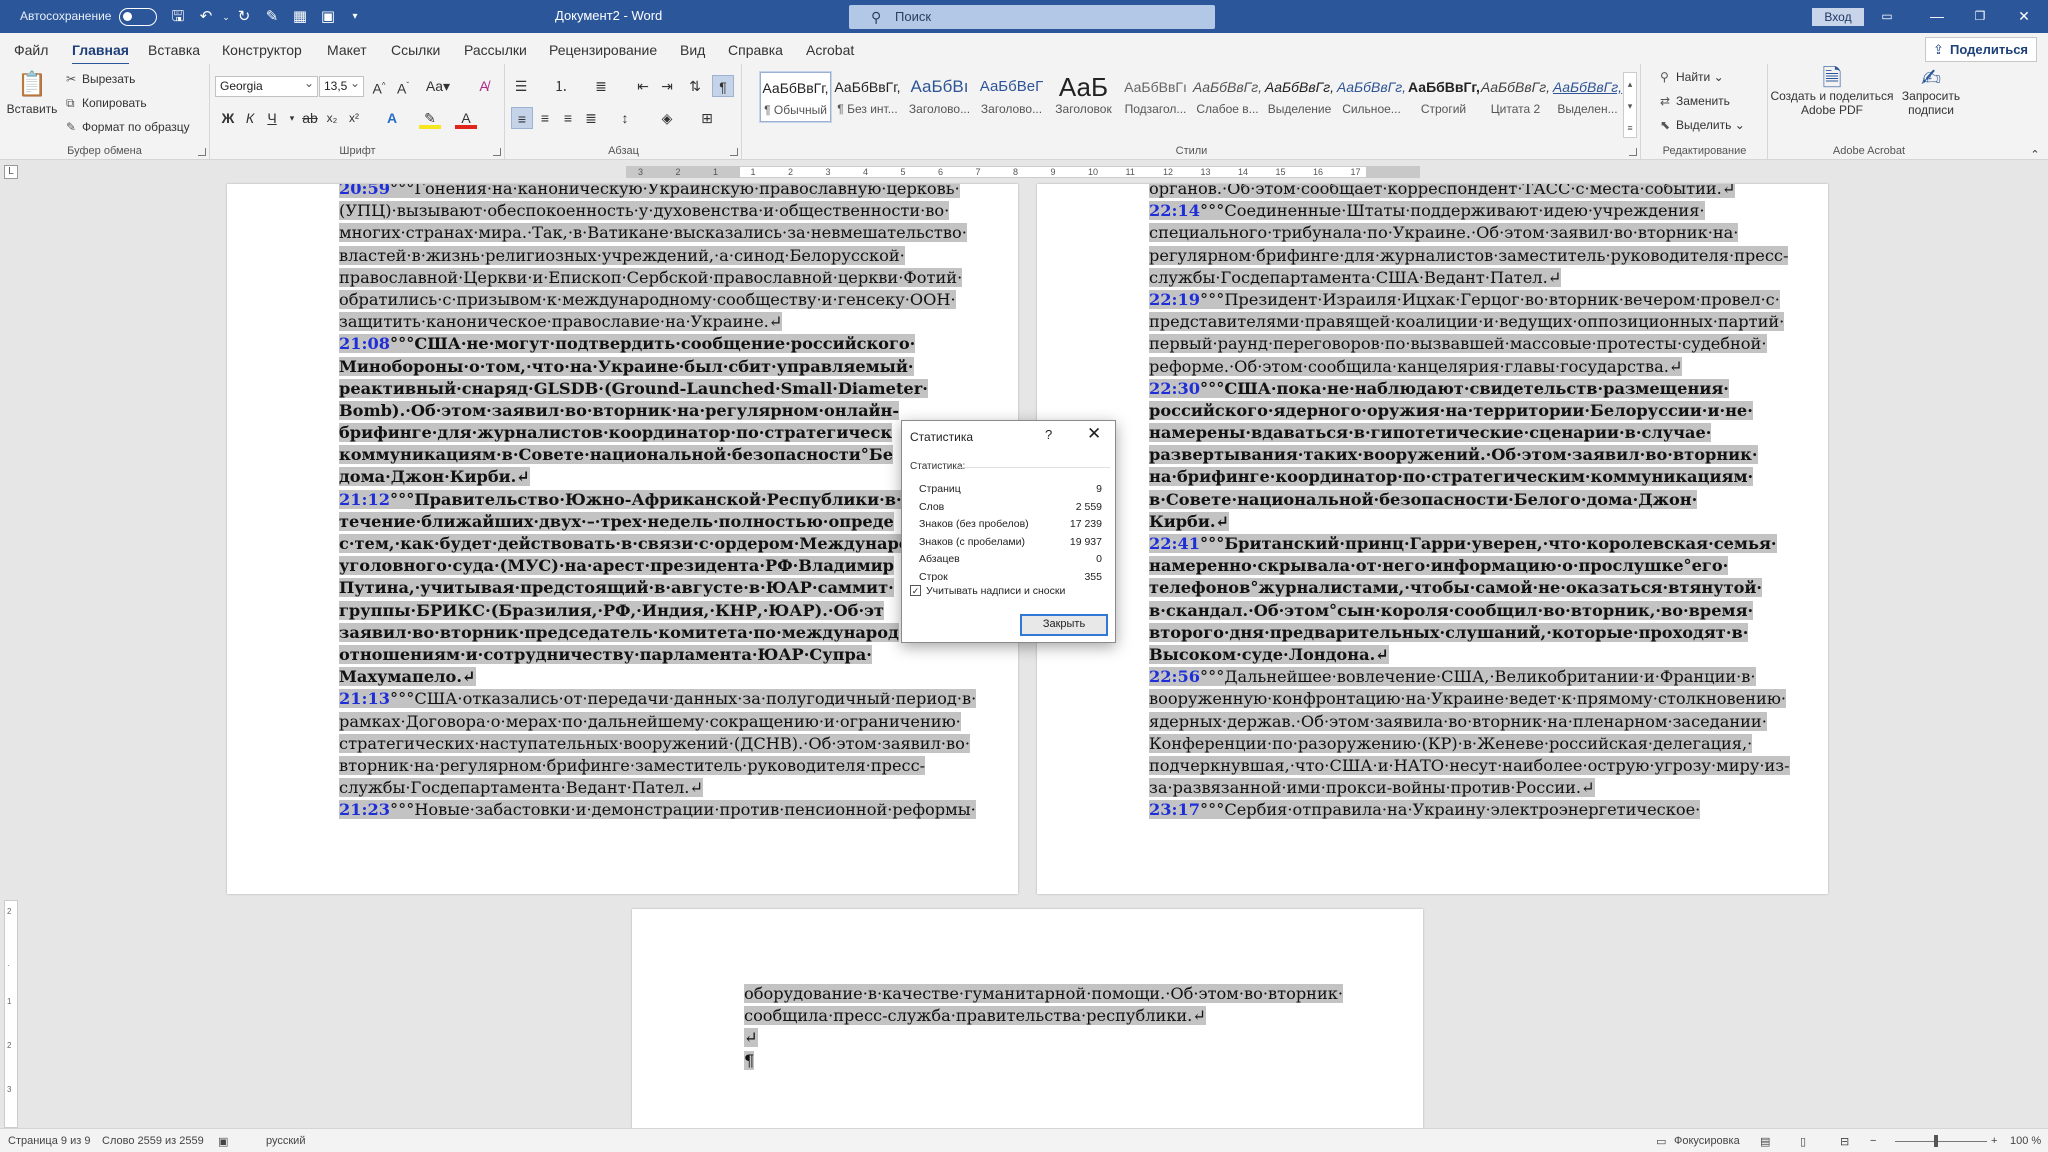  I want to click on styles-gallery-scroll: ▴ ▾ ≡, so click(1630, 105).